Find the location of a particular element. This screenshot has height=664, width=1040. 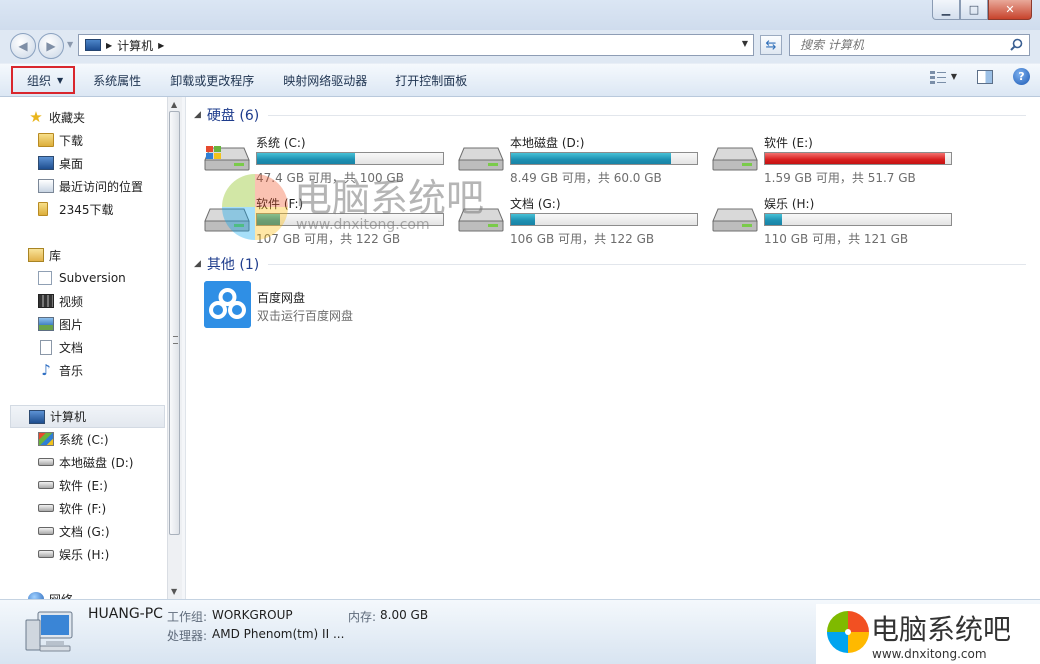

preview-pane-icon is located at coordinates (985, 76).